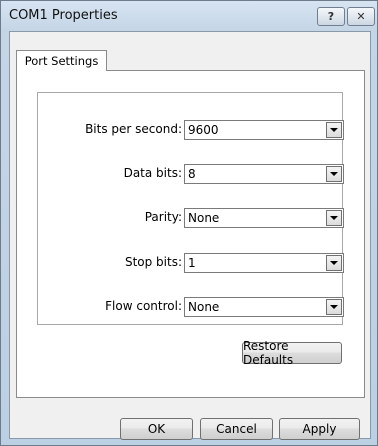 The height and width of the screenshot is (446, 378). I want to click on parity-value: None, so click(204, 218).